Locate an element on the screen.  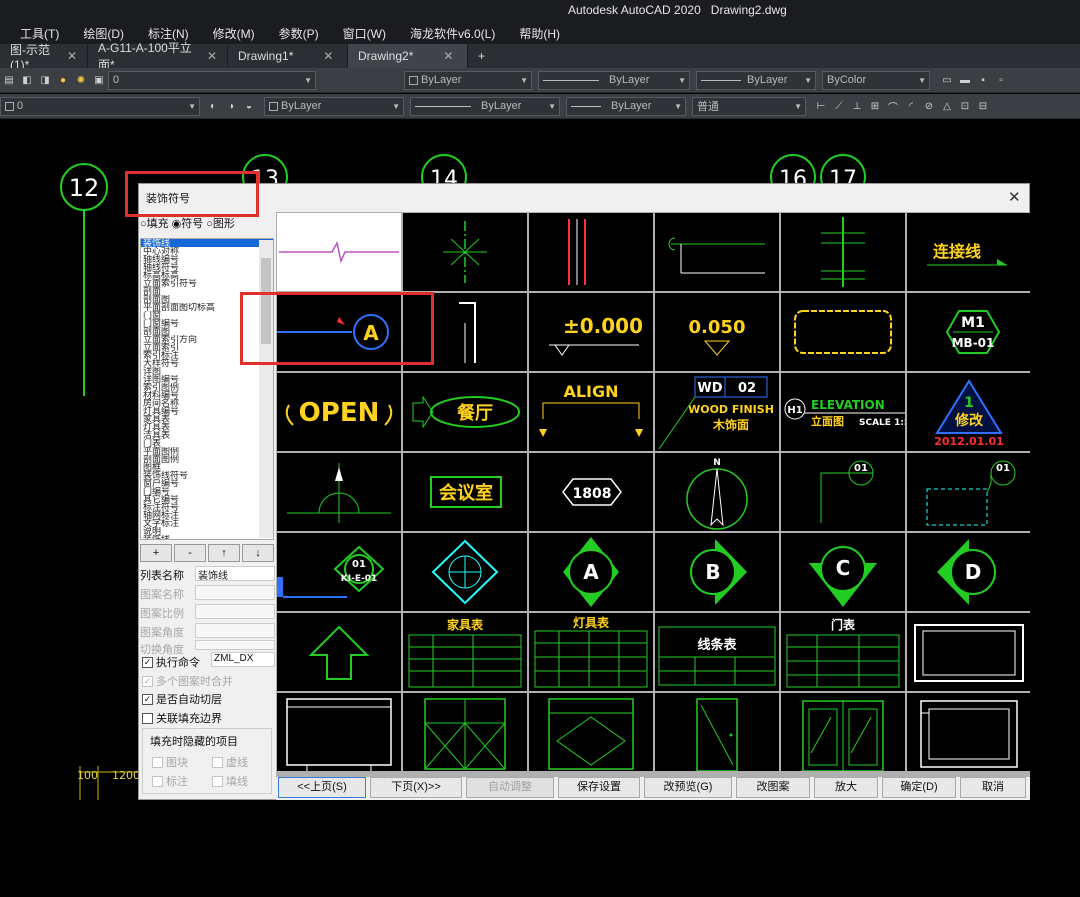
layer-properties-icon: ▤ is located at coordinates (9, 80).